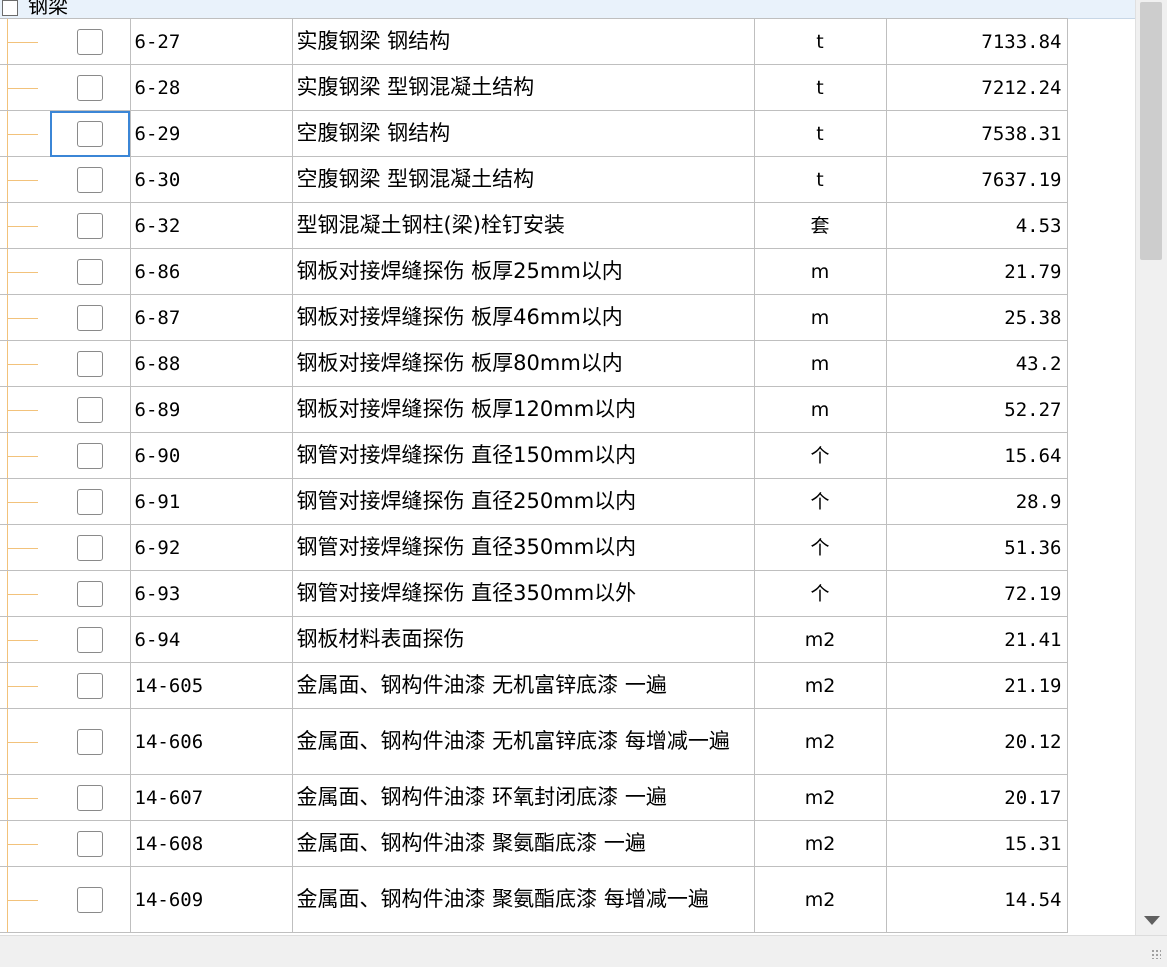  Describe the element at coordinates (211, 317) in the screenshot. I see `quota-code: 6-87` at that location.